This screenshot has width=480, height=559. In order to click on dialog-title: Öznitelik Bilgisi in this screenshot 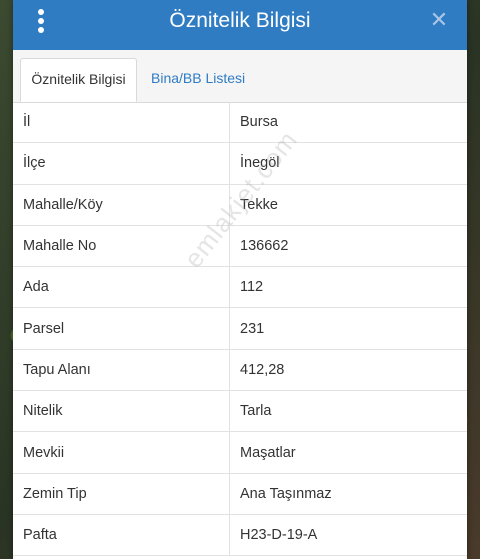, I will do `click(240, 20)`.